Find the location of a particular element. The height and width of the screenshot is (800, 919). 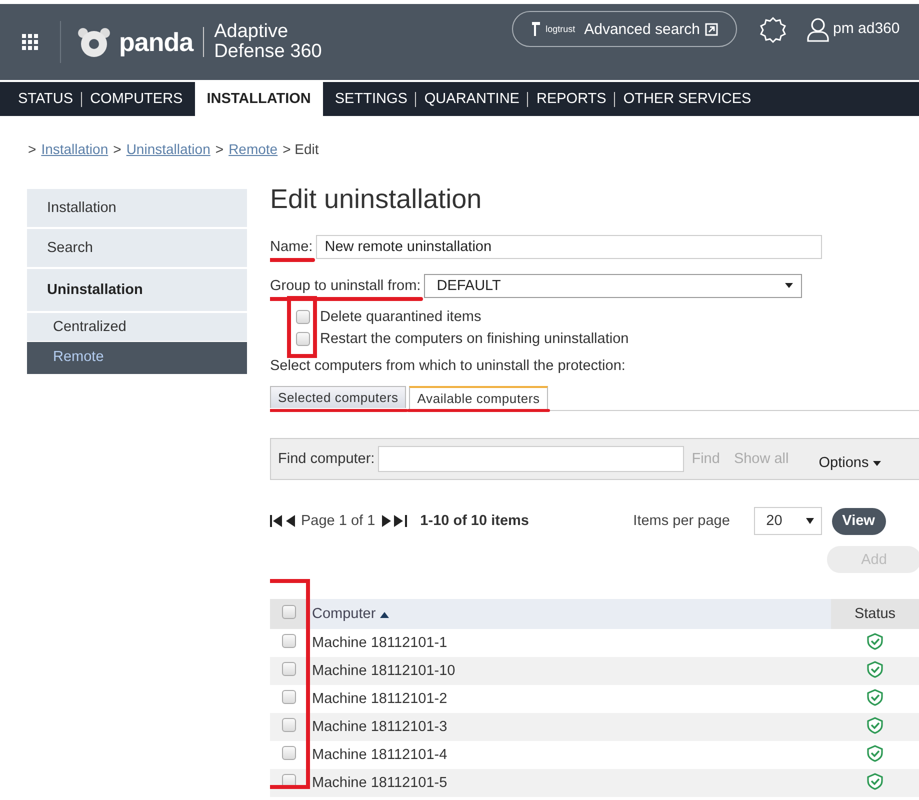

settings-icon is located at coordinates (773, 30).